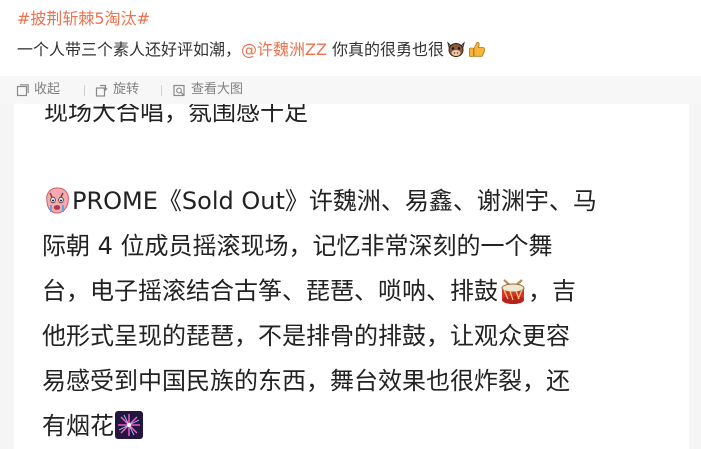  I want to click on collapse-label: 收起, so click(47, 89).